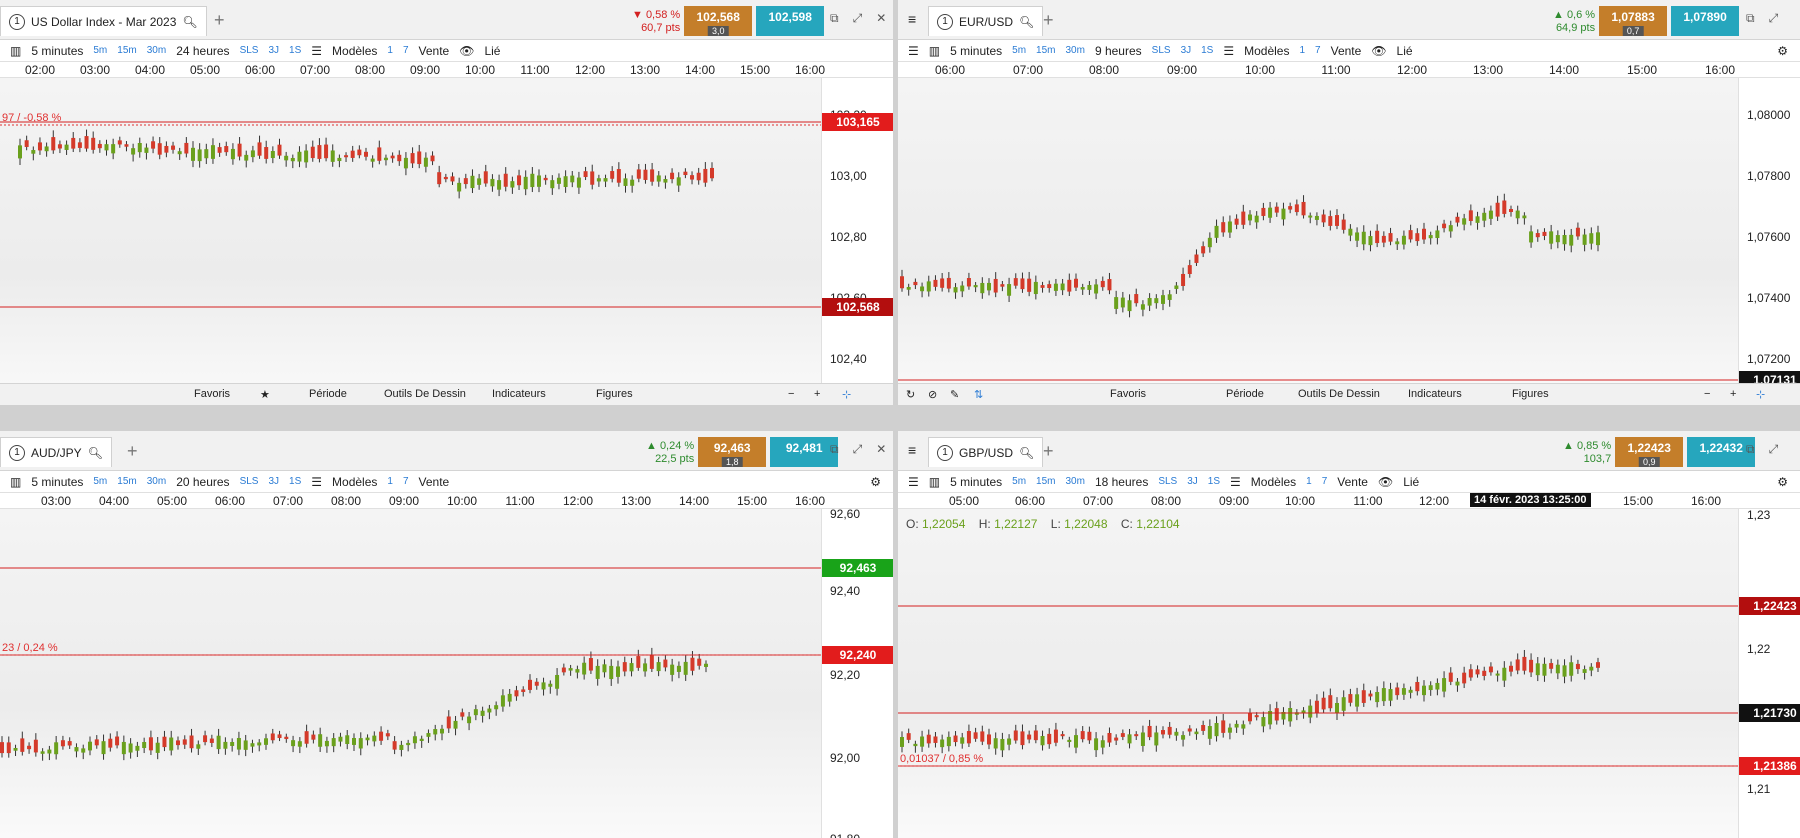 This screenshot has width=1800, height=838. What do you see at coordinates (934, 51) in the screenshot?
I see `grid-icon: ▥` at bounding box center [934, 51].